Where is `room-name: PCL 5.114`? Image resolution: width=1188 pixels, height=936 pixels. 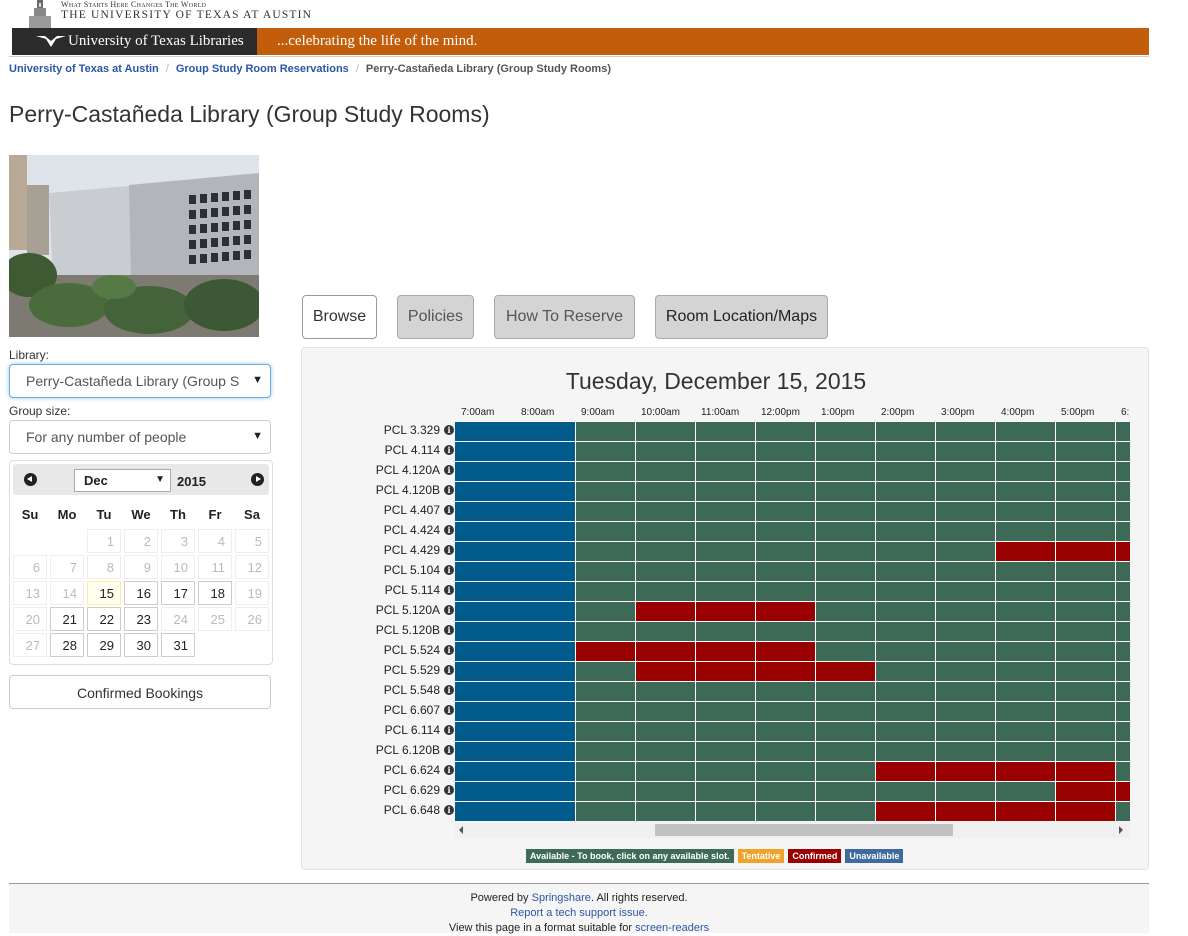
room-name: PCL 5.114 is located at coordinates (412, 590).